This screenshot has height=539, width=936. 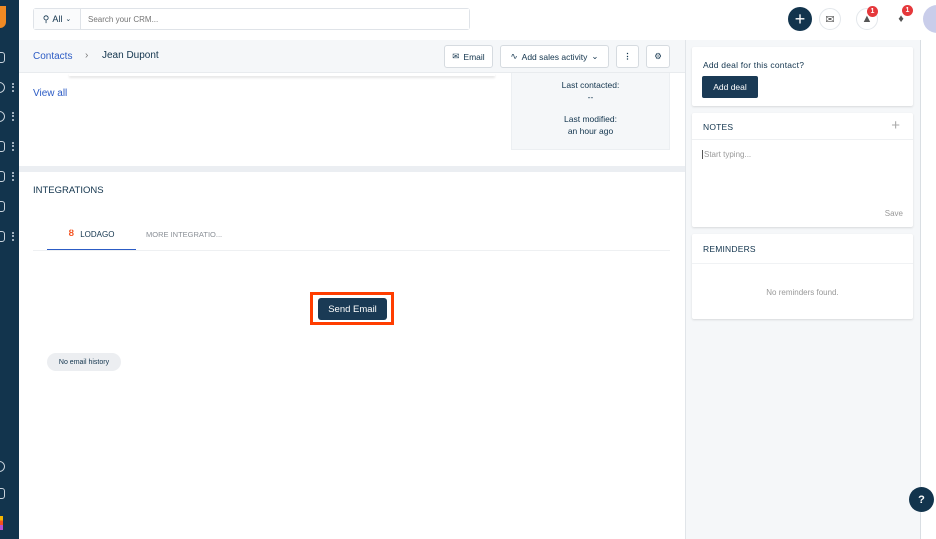 I want to click on far-right-panel, so click(x=928, y=289).